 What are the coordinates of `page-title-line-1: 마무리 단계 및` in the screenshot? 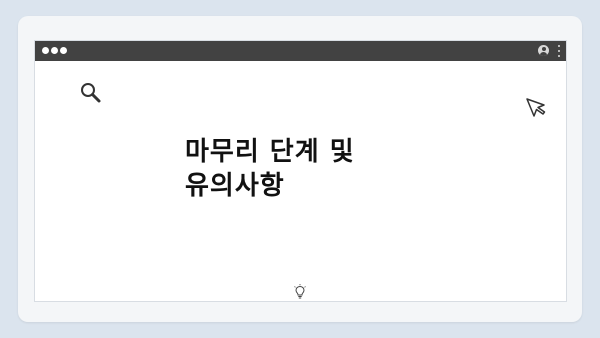 It's located at (270, 152).